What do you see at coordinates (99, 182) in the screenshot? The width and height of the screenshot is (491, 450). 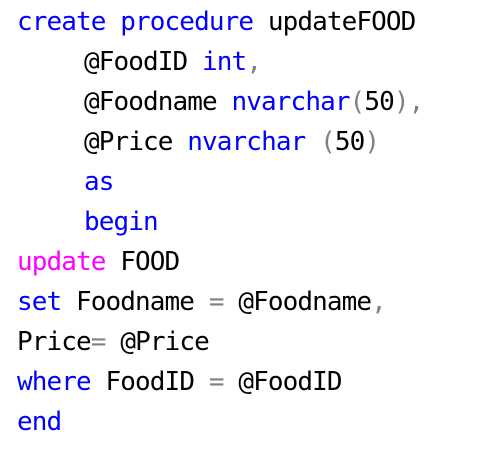 I see `keyword-as: as` at bounding box center [99, 182].